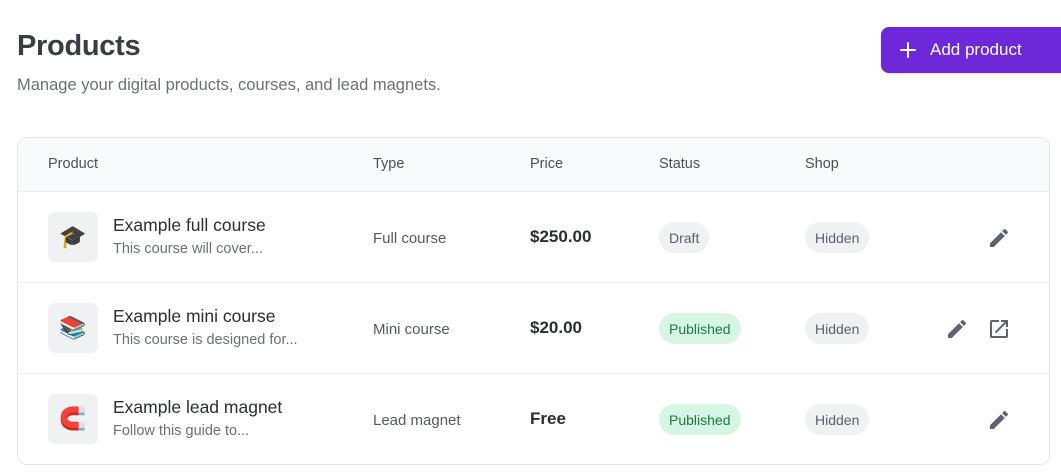 The height and width of the screenshot is (474, 1061). What do you see at coordinates (908, 50) in the screenshot?
I see `plus-icon` at bounding box center [908, 50].